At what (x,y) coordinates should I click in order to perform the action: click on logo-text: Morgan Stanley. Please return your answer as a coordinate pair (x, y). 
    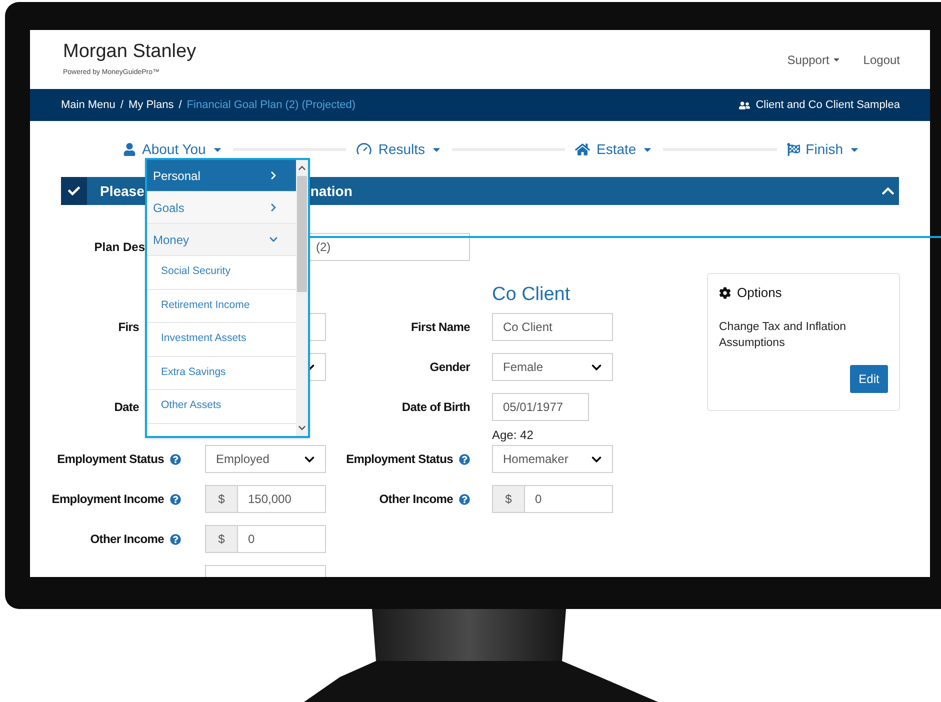
    Looking at the image, I should click on (129, 52).